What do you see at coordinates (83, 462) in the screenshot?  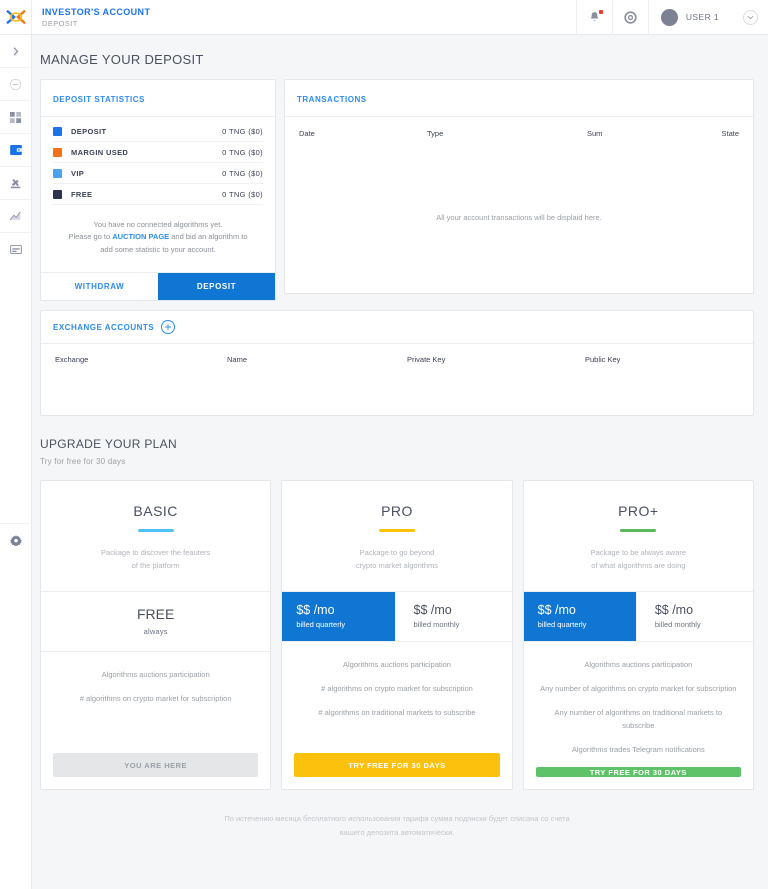 I see `upgrade-plan-subtitle: Try for free for 30 days` at bounding box center [83, 462].